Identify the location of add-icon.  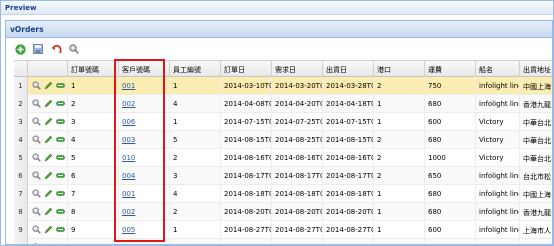
(20, 49).